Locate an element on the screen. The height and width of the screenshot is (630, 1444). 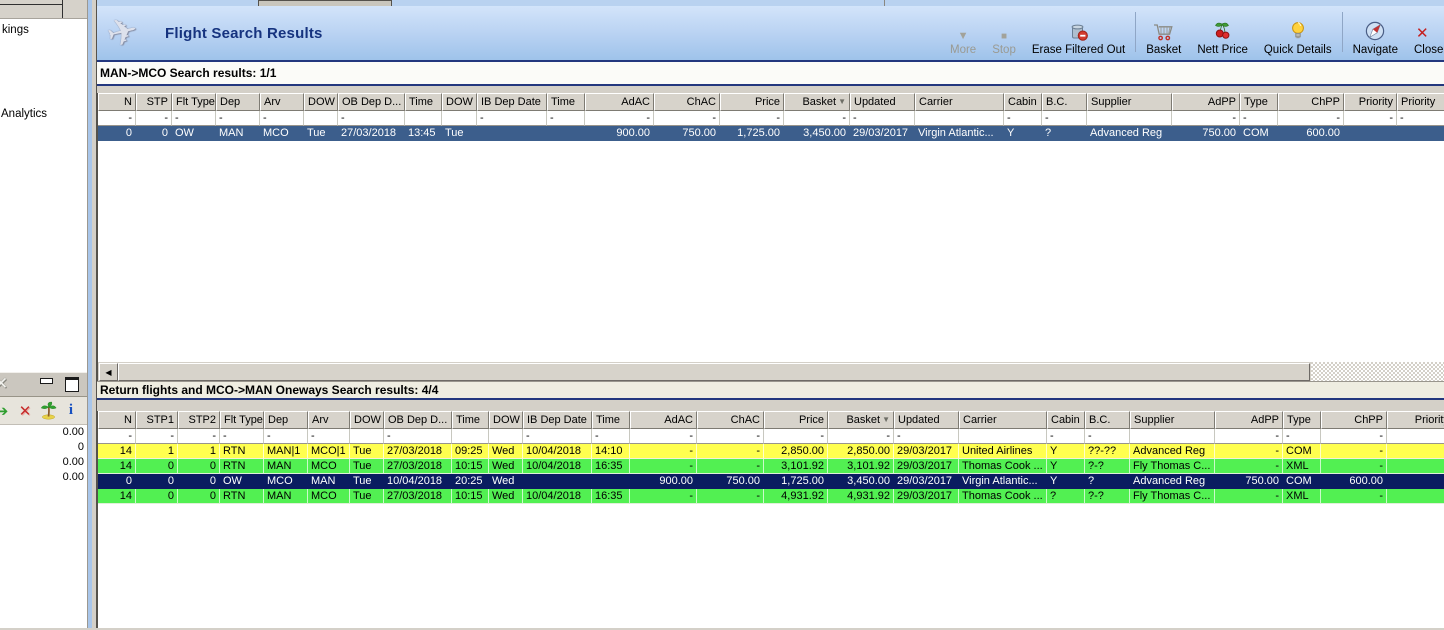
column-header-stp1: STP1 is located at coordinates (157, 420).